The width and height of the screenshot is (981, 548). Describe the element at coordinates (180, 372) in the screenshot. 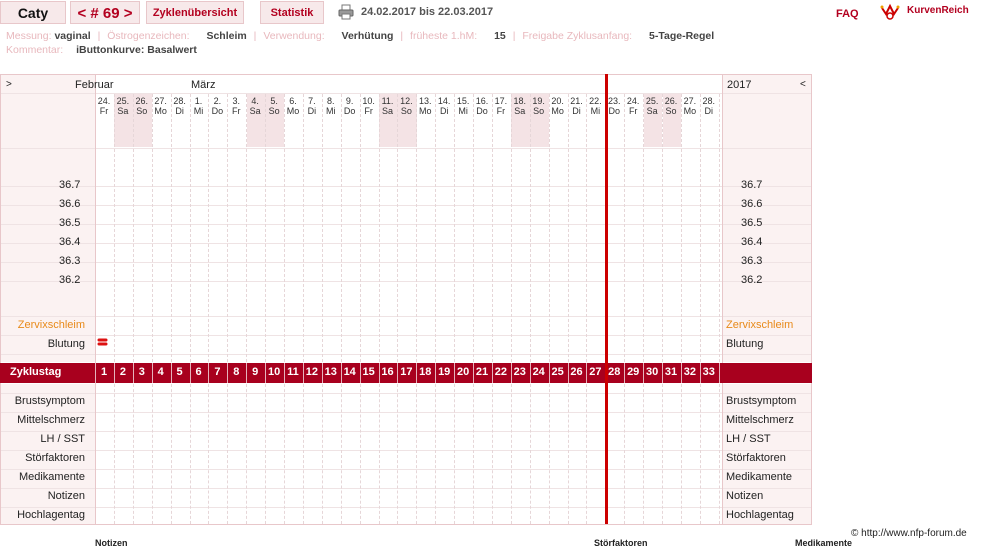

I see `cycle-day-number: 5` at that location.